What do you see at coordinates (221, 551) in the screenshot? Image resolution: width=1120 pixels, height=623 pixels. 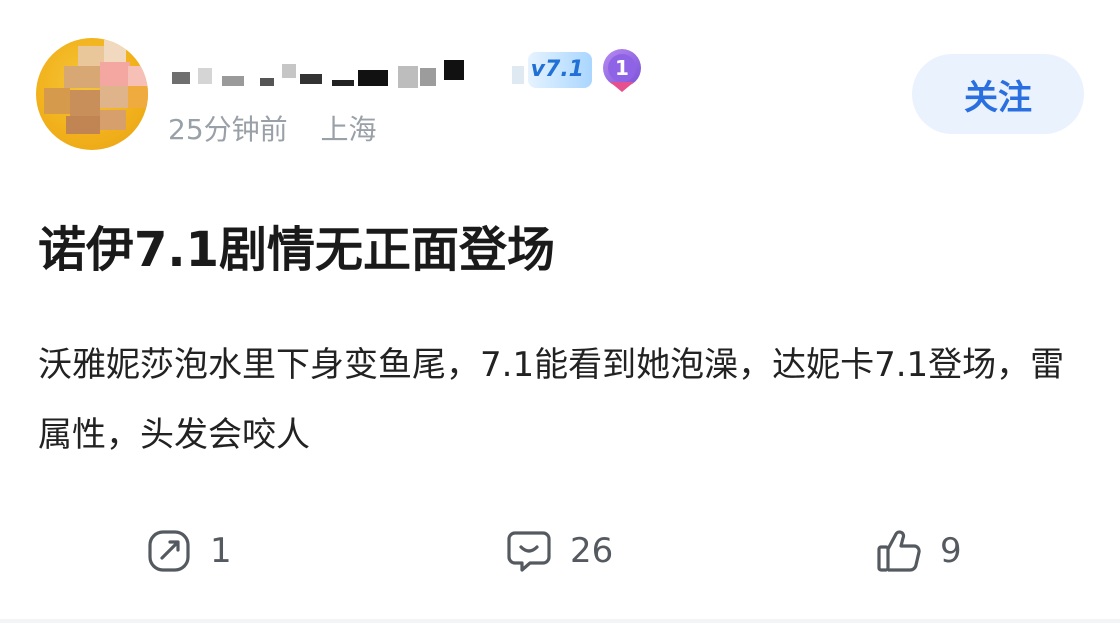 I see `share-count: 1` at bounding box center [221, 551].